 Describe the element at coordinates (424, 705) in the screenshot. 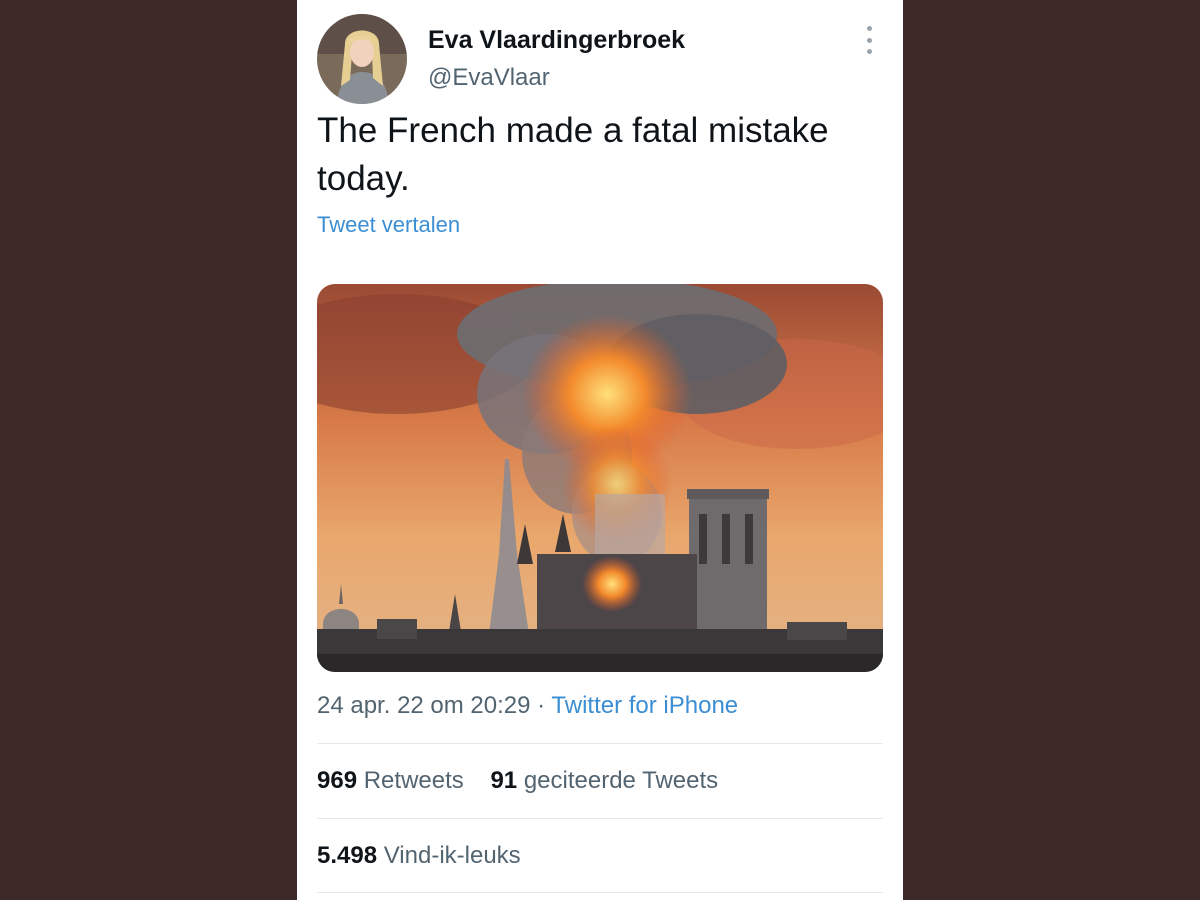

I see `tweet-date: 24 apr. 22 om 20:29` at that location.